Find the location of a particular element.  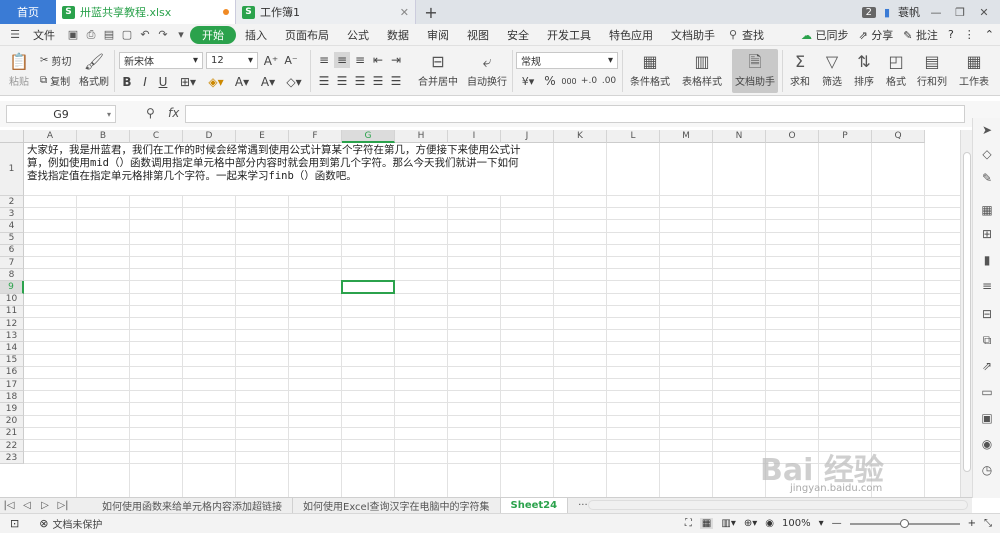

column-header: N is located at coordinates (739, 136).